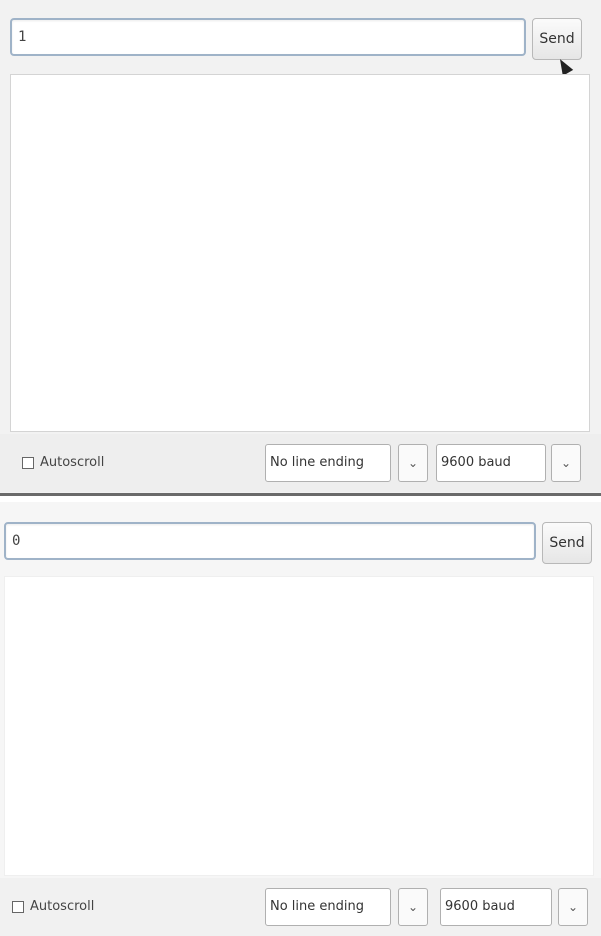  I want to click on serial-input-value: 0, so click(16, 541).